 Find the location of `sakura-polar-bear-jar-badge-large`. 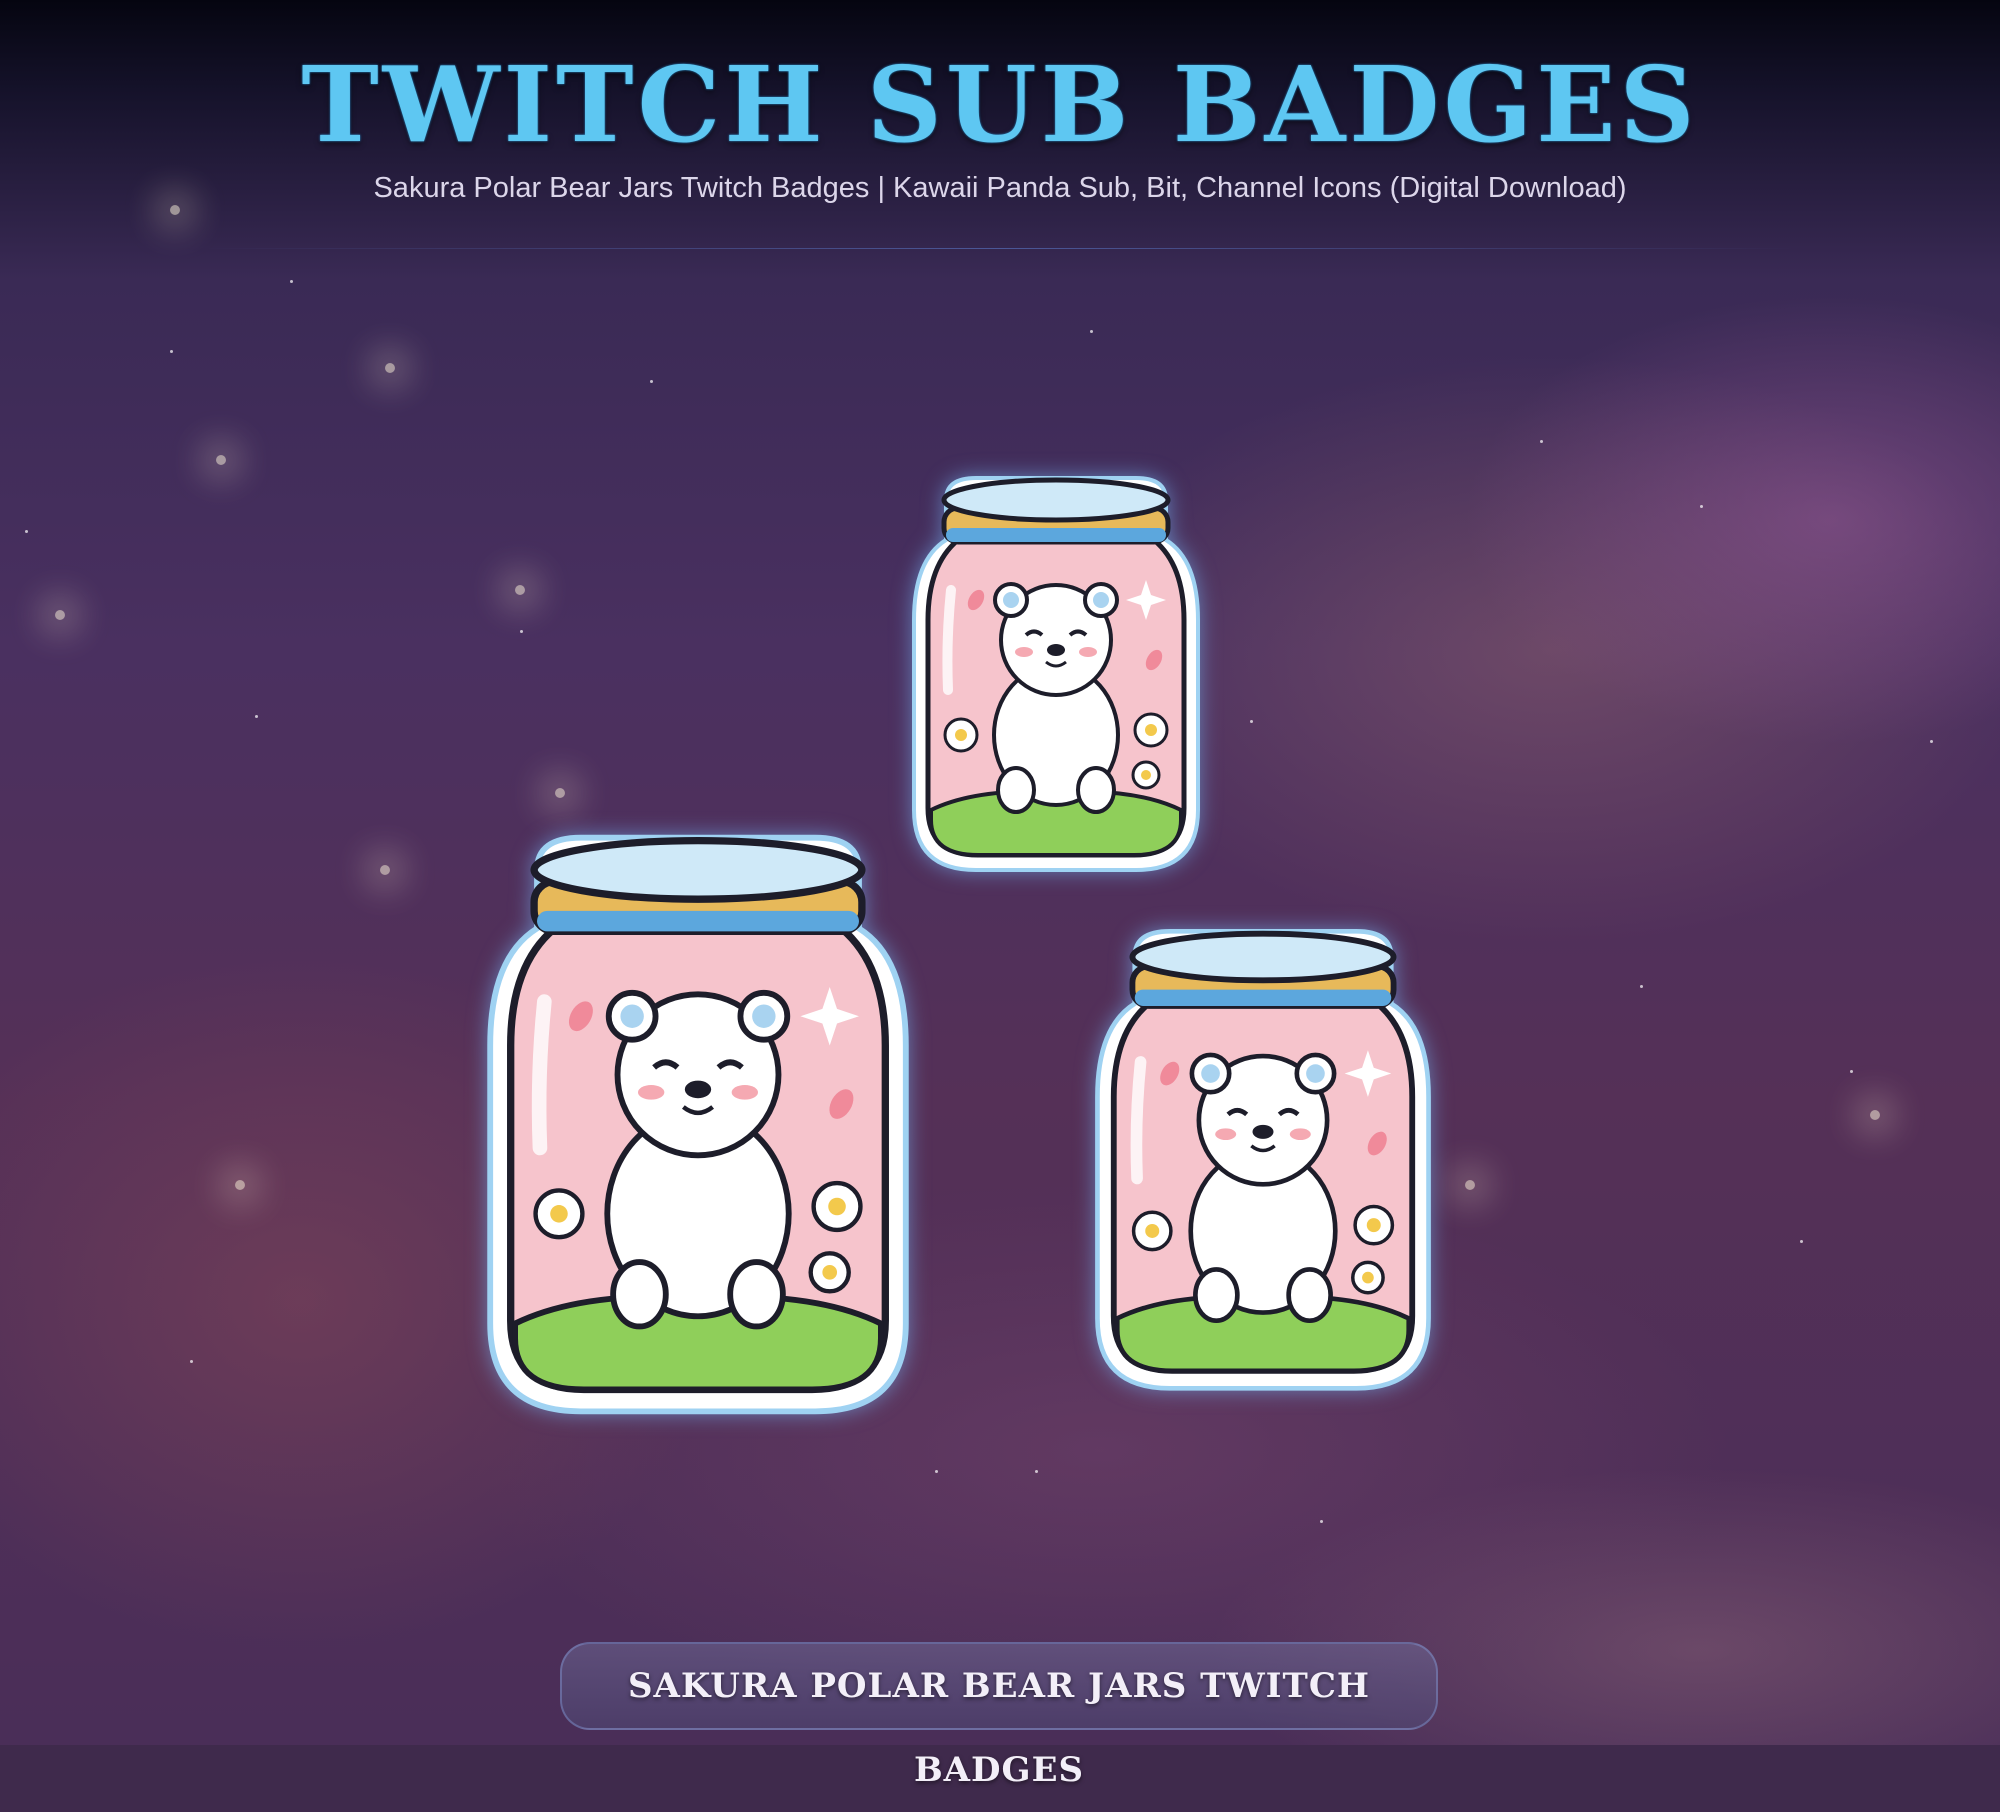

sakura-polar-bear-jar-badge-large is located at coordinates (698, 1124).